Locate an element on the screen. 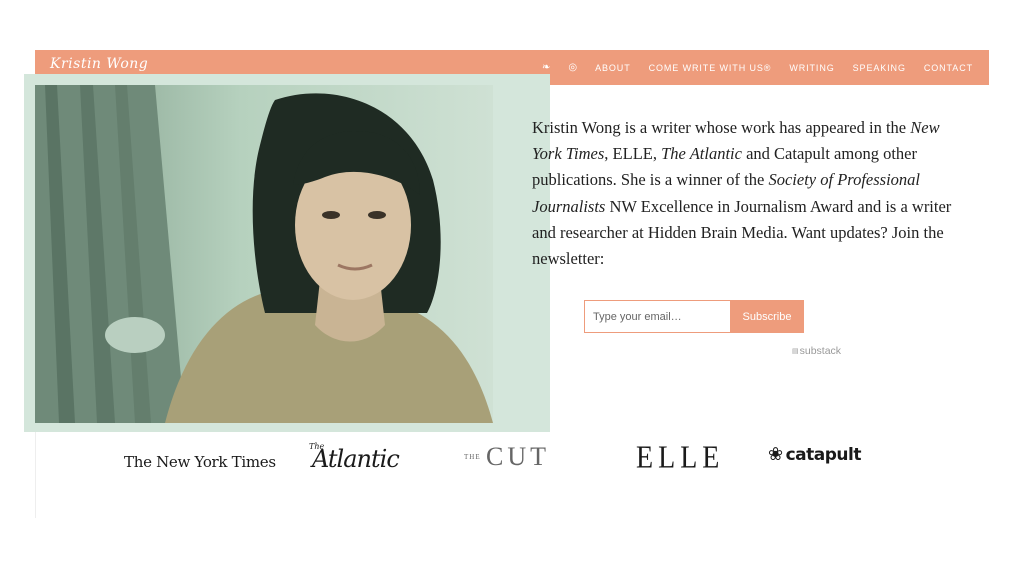  newsletter-email-input is located at coordinates (657, 316).